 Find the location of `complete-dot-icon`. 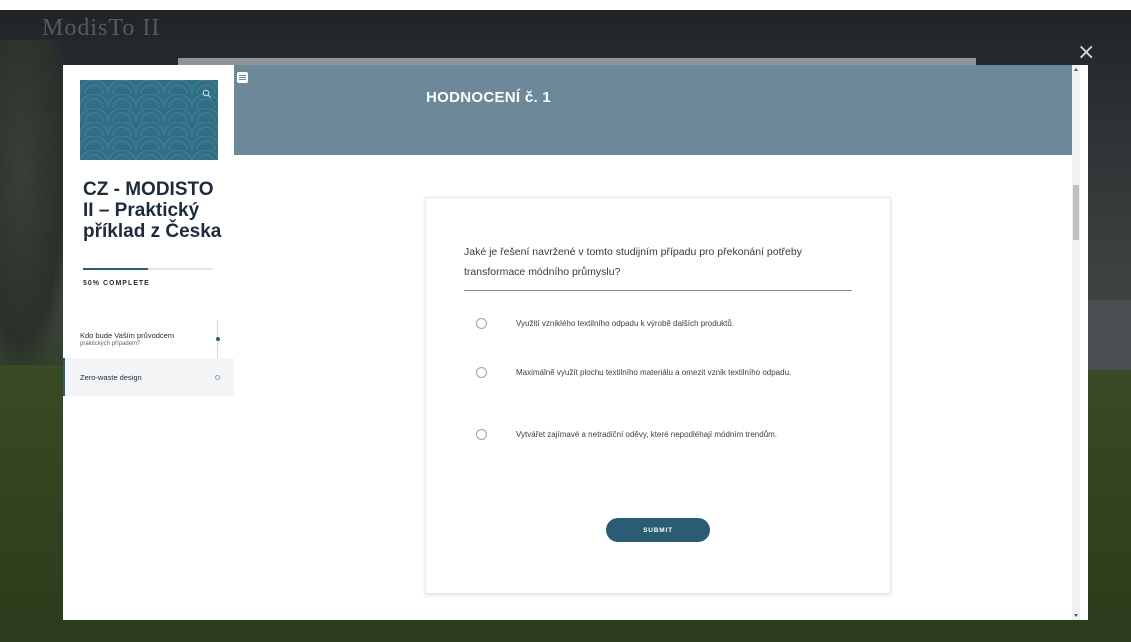

complete-dot-icon is located at coordinates (218, 339).